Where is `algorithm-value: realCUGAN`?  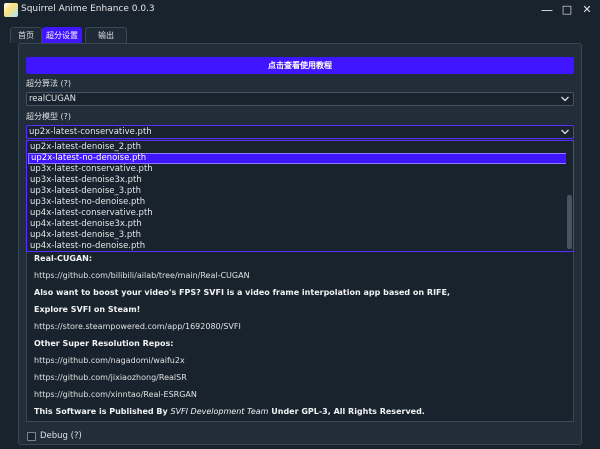
algorithm-value: realCUGAN is located at coordinates (53, 99).